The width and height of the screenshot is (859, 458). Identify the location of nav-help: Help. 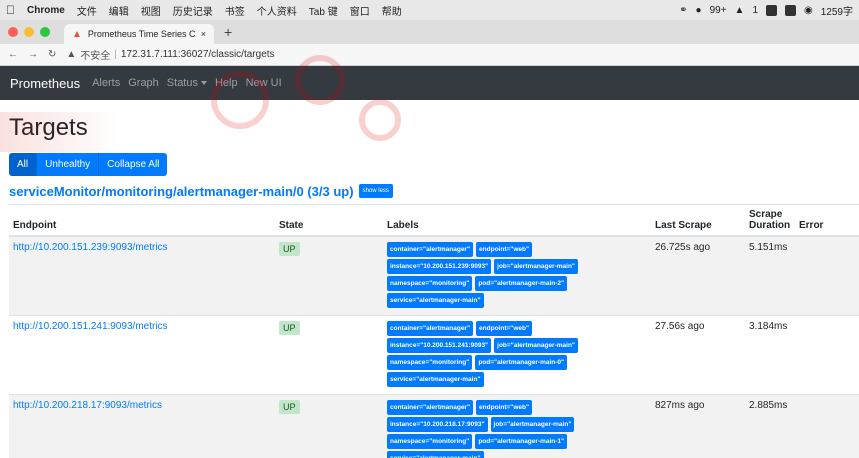
(226, 83).